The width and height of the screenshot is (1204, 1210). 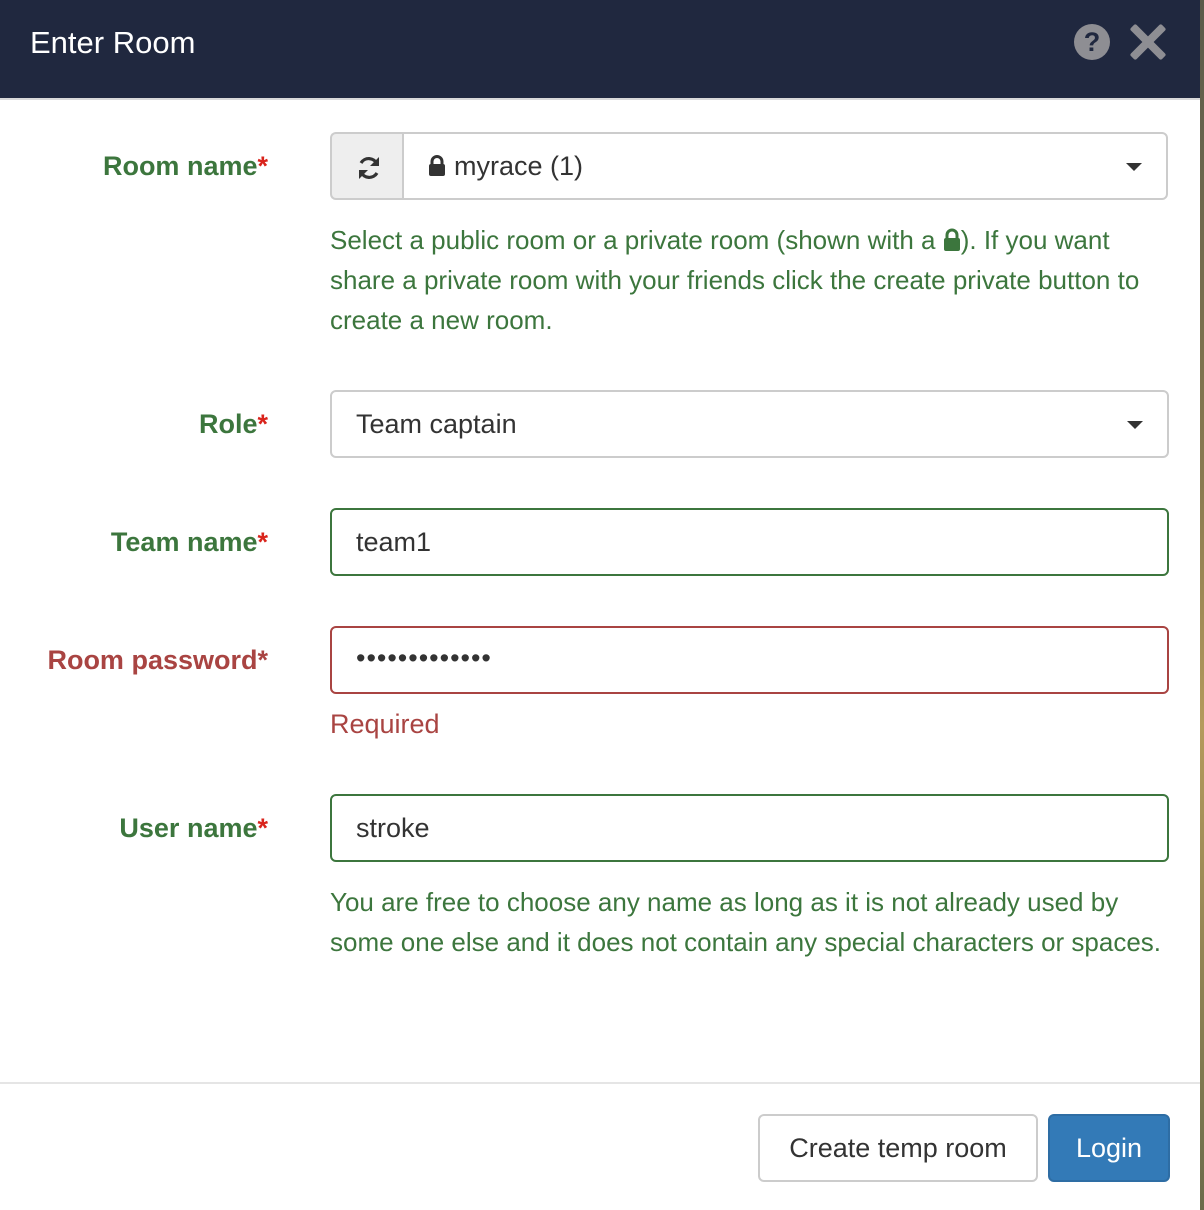 What do you see at coordinates (436, 424) in the screenshot?
I see `role-selected: Team captain` at bounding box center [436, 424].